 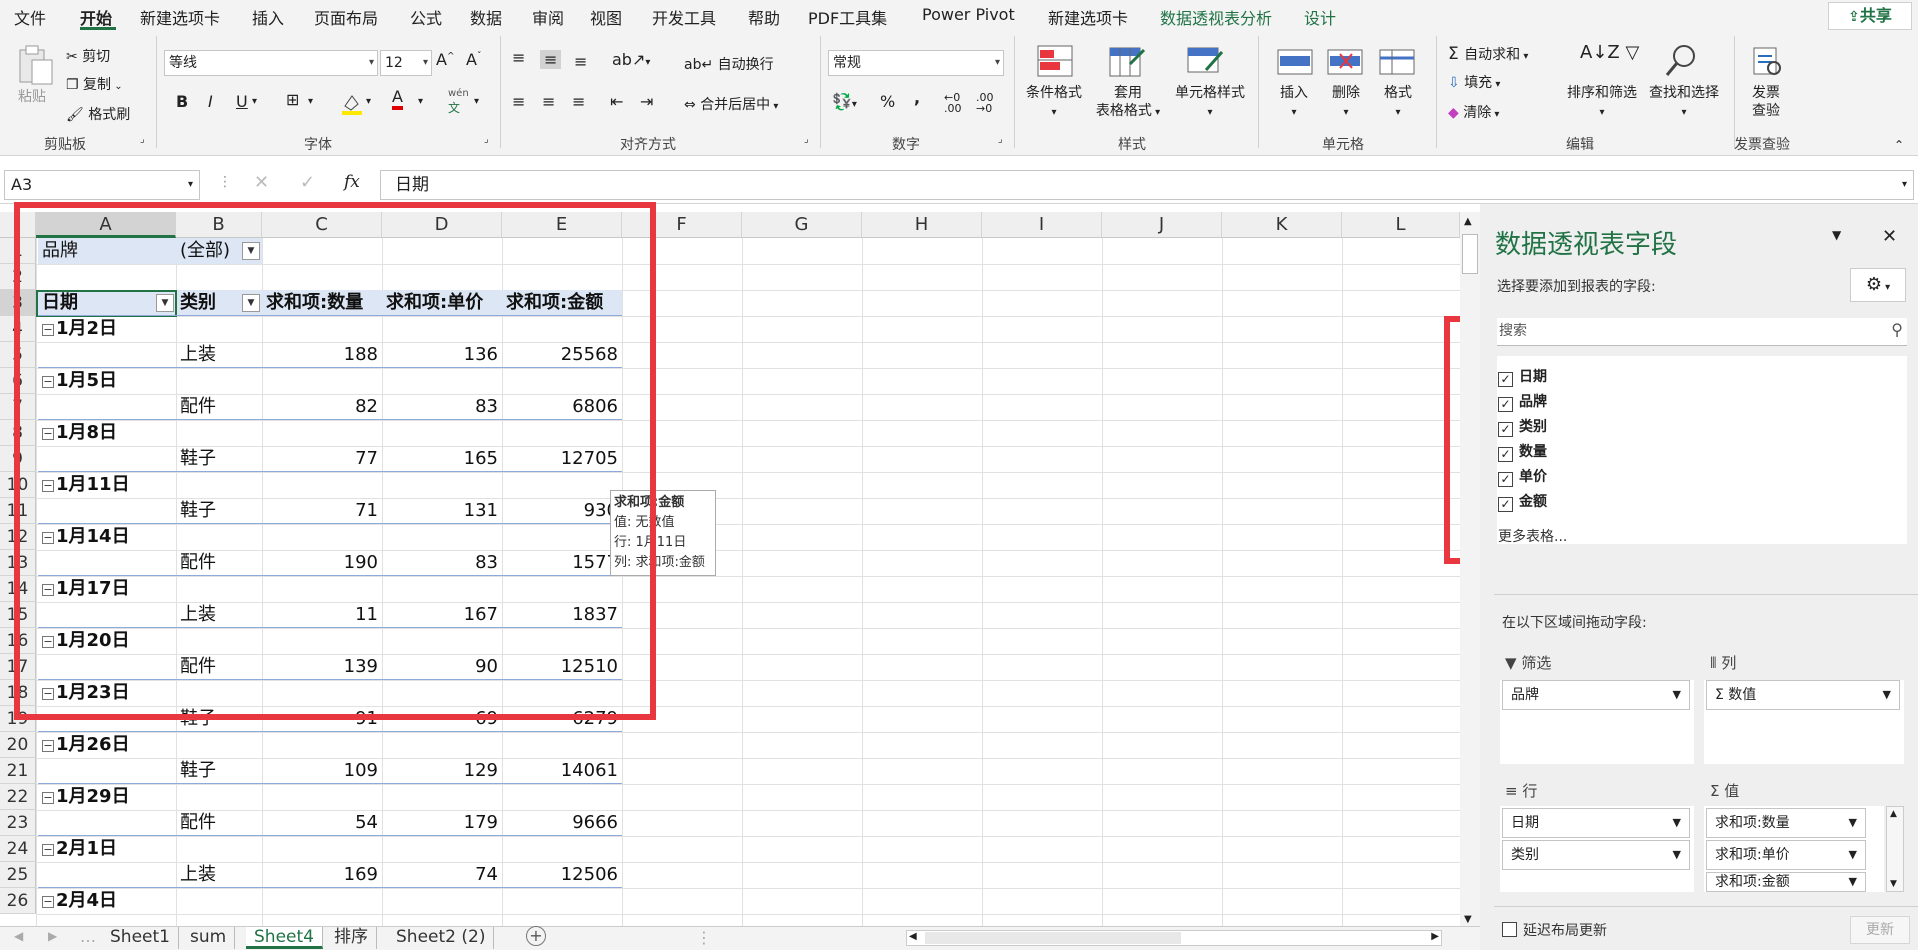 What do you see at coordinates (242, 101) in the screenshot?
I see `underline-button: U` at bounding box center [242, 101].